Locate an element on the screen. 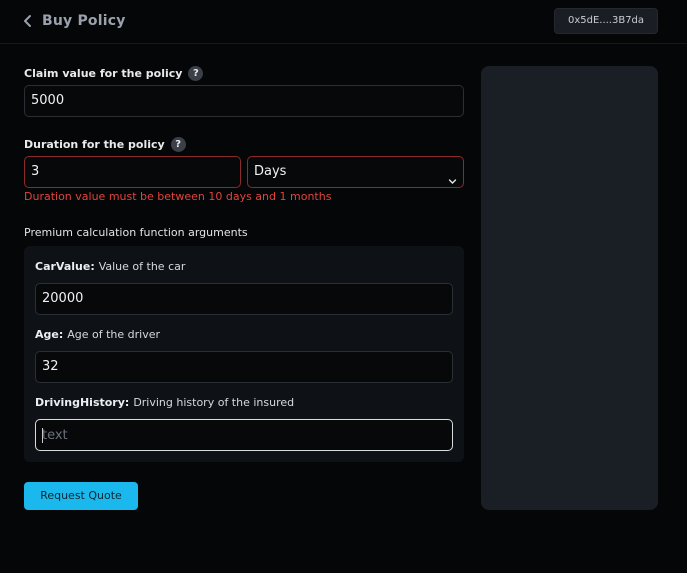  carvalue-input: 20000 is located at coordinates (244, 299).